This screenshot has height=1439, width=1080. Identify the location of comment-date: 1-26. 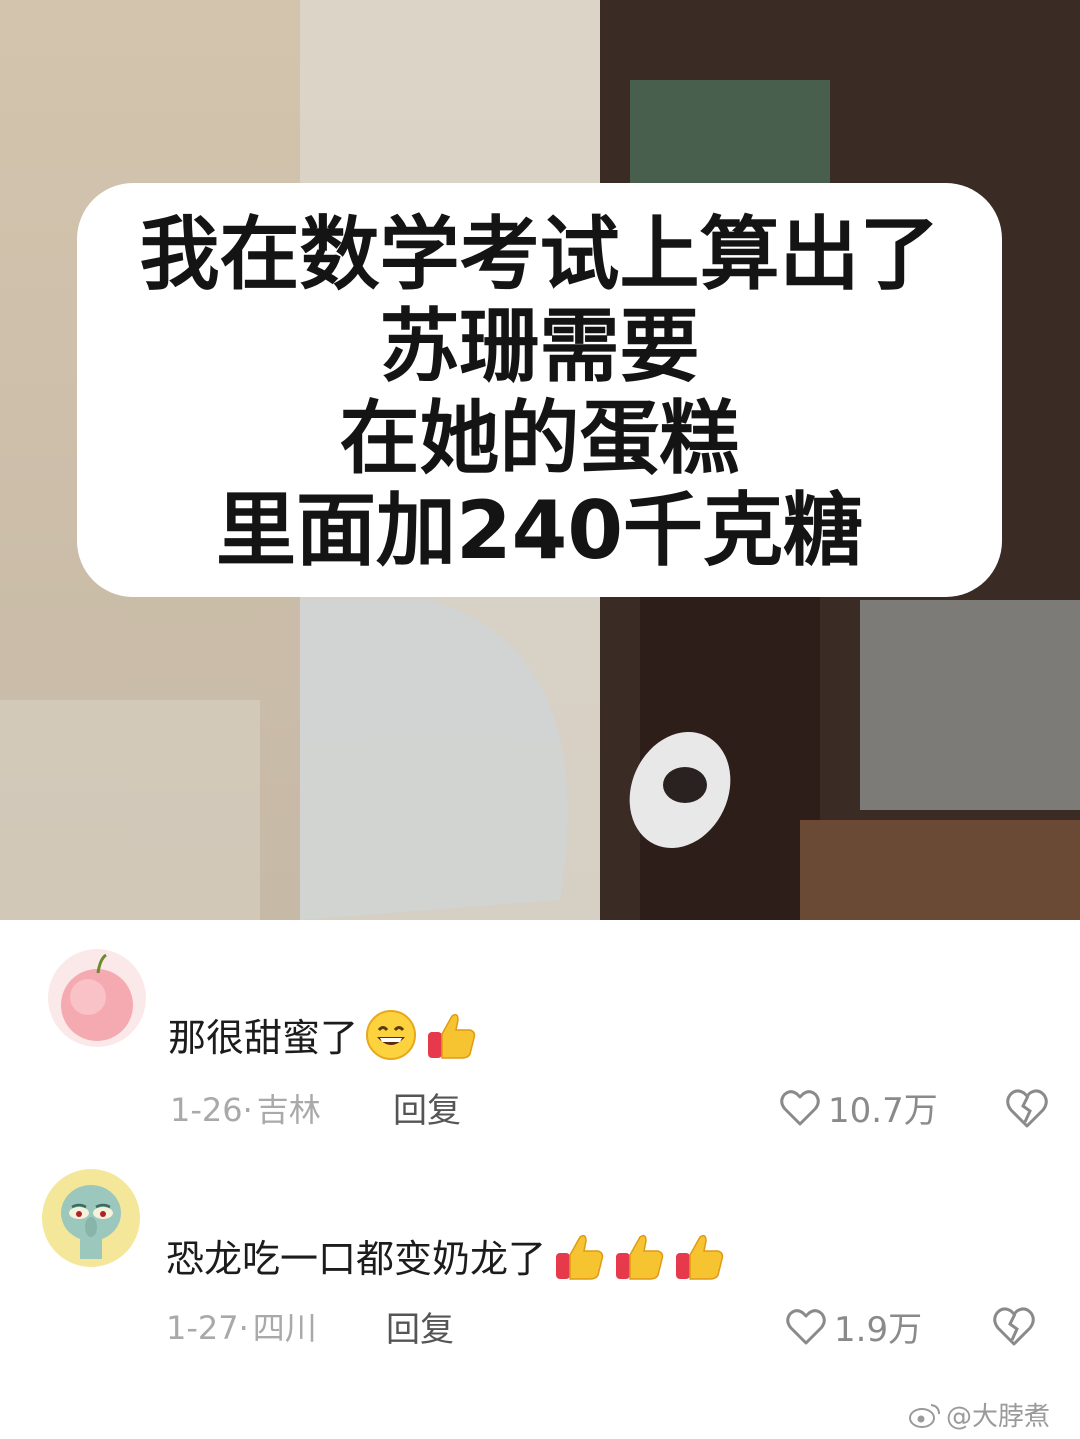
(206, 1110).